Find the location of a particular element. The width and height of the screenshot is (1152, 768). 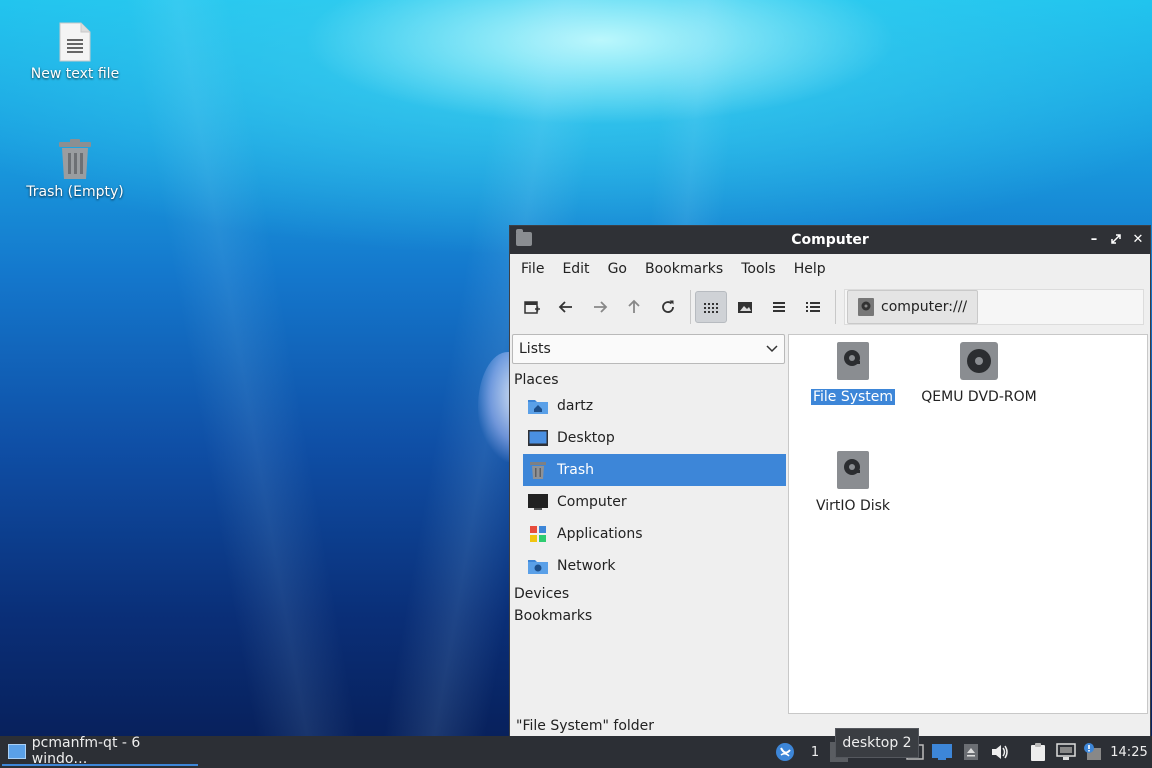

bookmarks-header: Bookmarks is located at coordinates (648, 615).